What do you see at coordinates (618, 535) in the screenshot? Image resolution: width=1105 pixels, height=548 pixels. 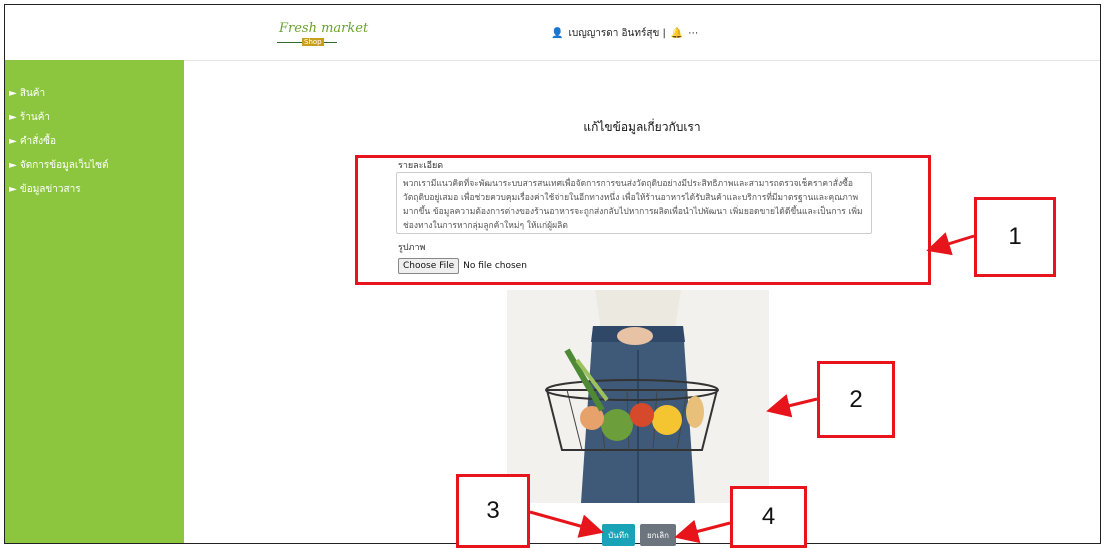 I see `save-button: บันทึก` at bounding box center [618, 535].